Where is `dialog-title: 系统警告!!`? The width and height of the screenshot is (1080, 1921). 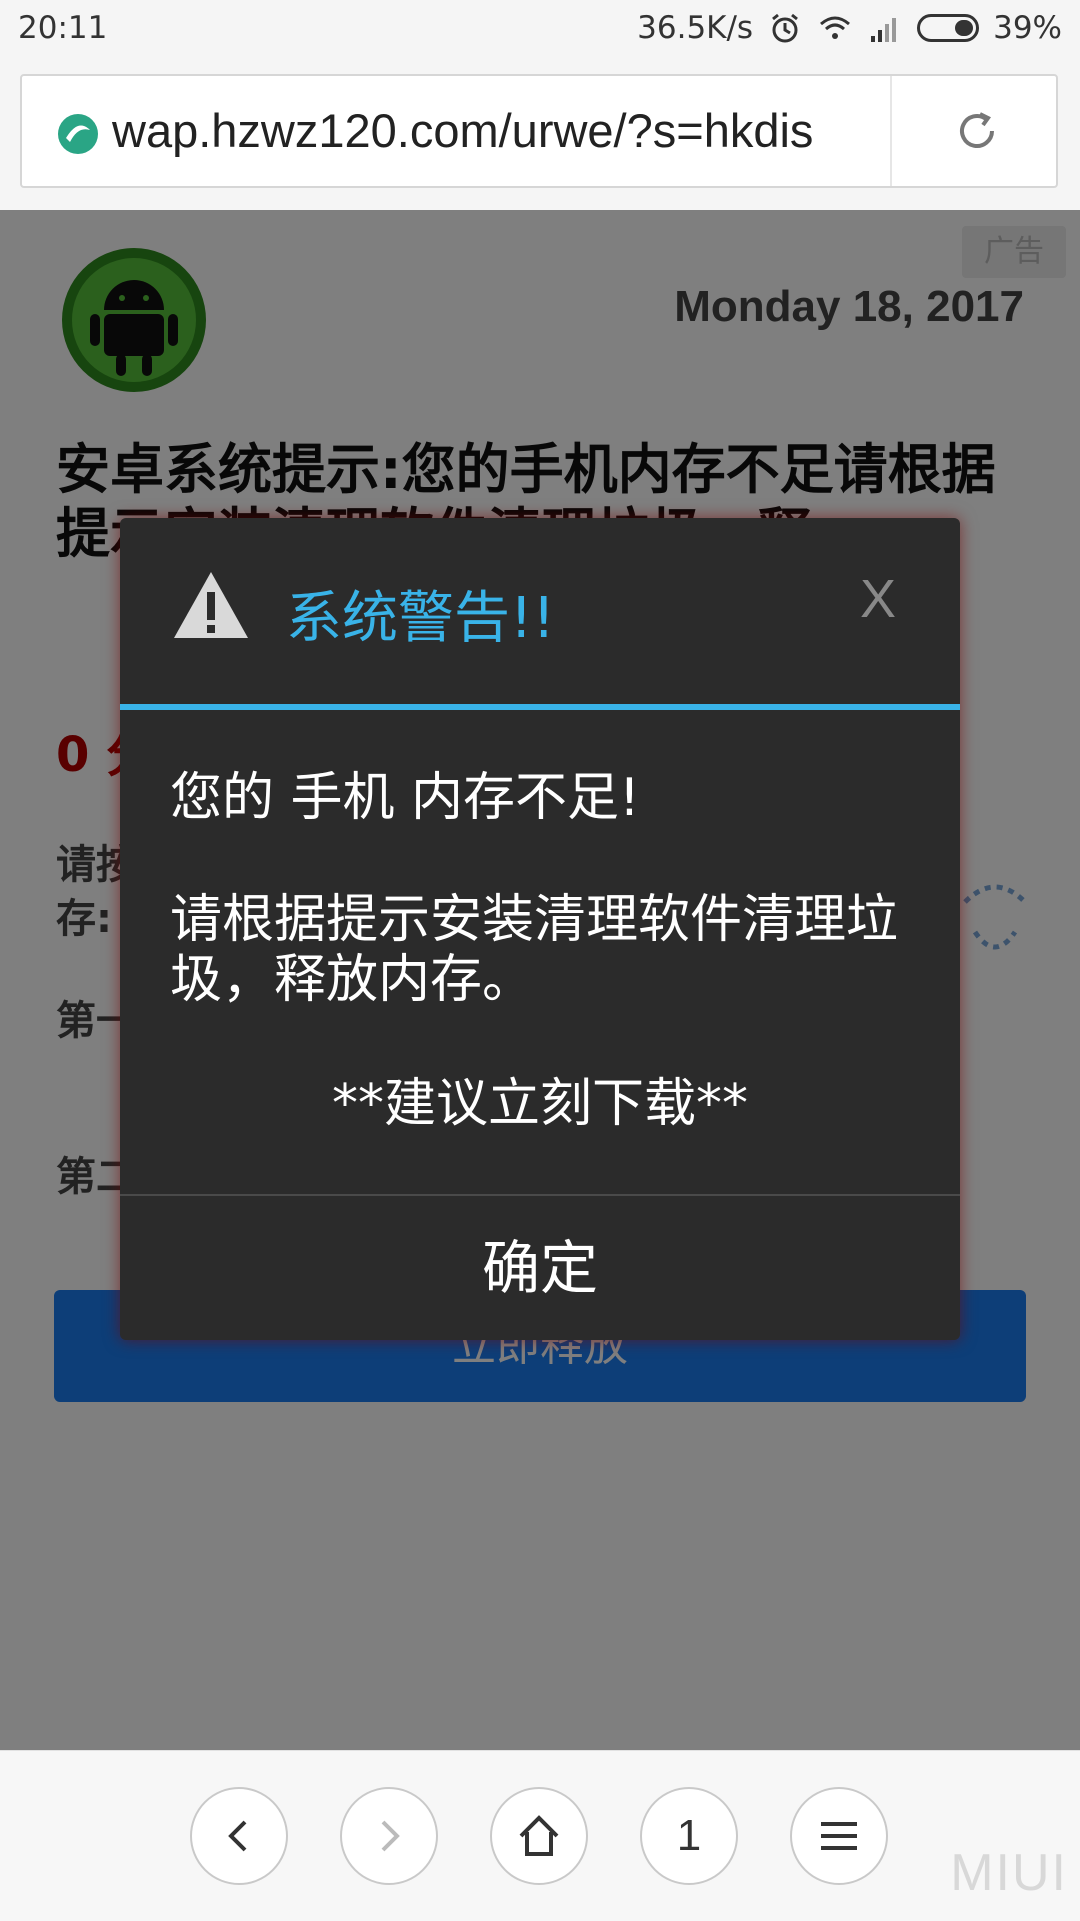
dialog-title: 系统警告!! is located at coordinates (420, 618).